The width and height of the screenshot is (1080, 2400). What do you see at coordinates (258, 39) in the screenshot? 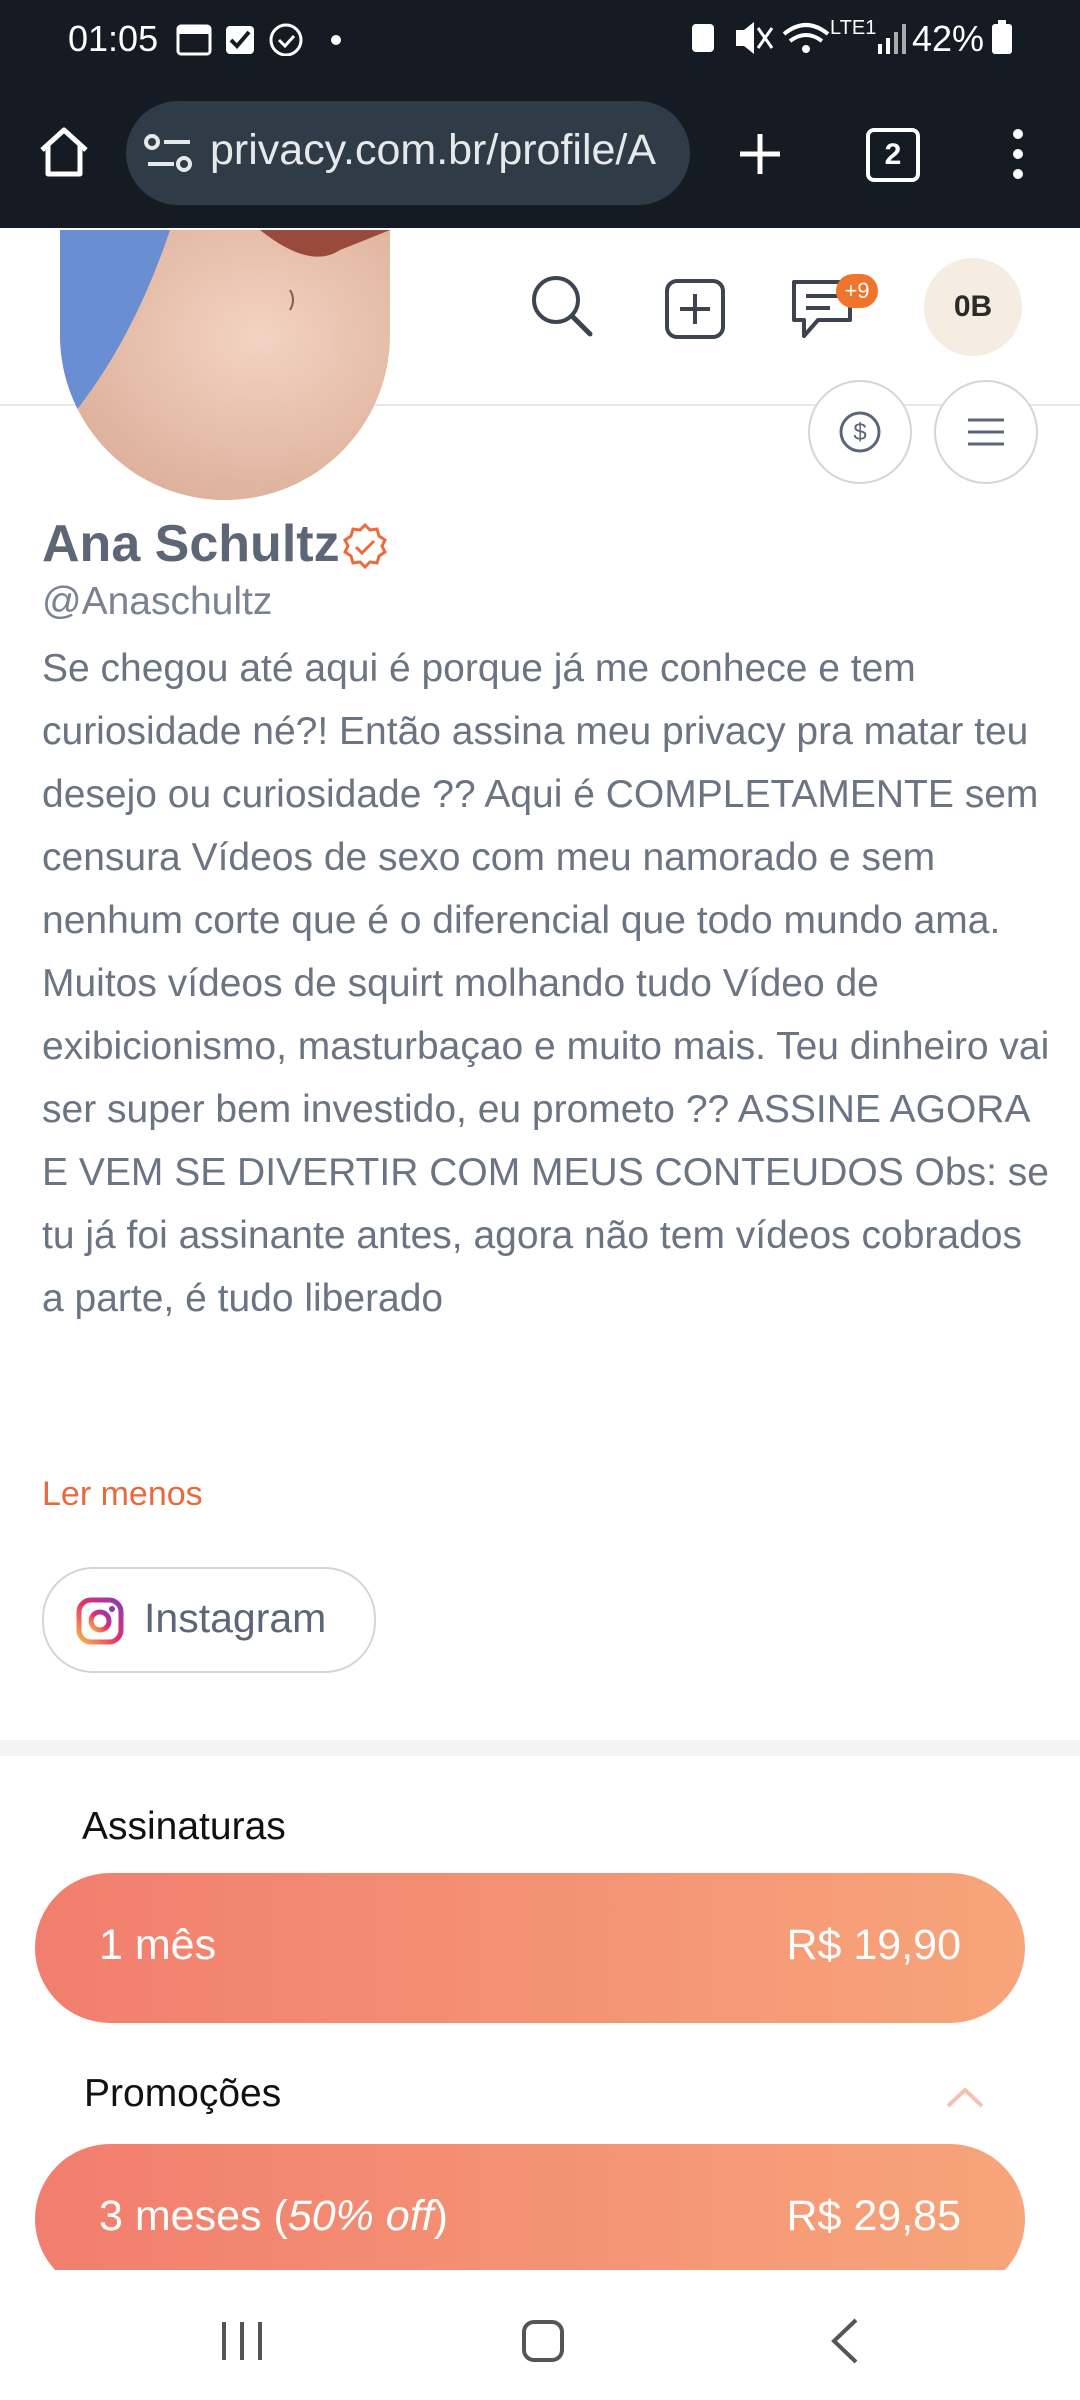
I see `notification-icons` at bounding box center [258, 39].